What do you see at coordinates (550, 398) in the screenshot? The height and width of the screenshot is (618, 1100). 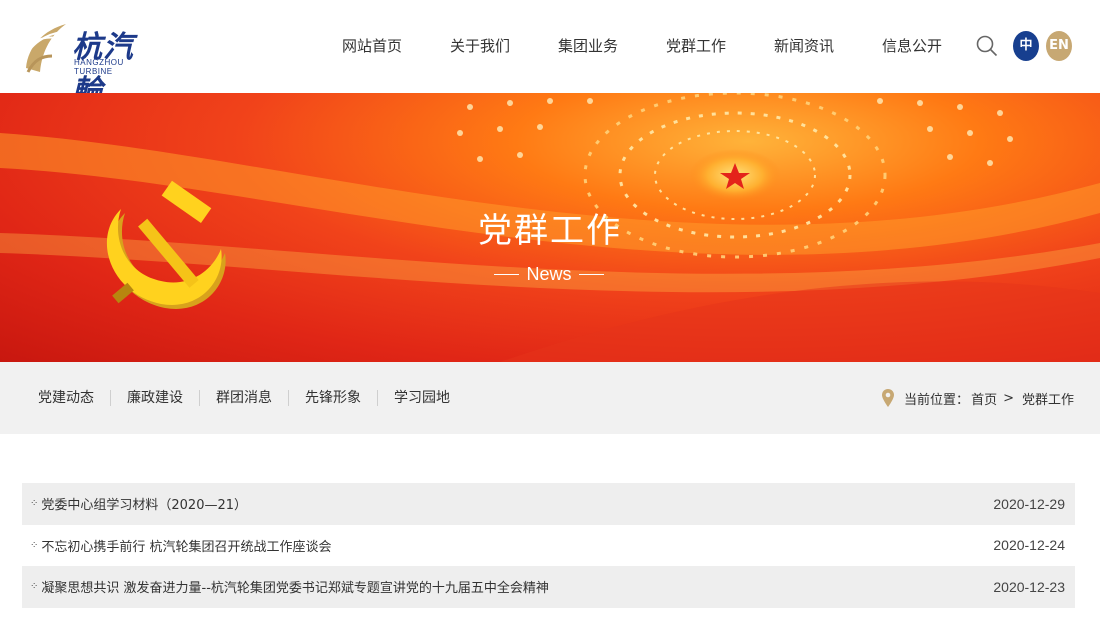 I see `section-subnav-bar: 党建动态 廉政建设 群团消息 先锋形象 学习园地 当前位置： 首页 > 党群工作` at bounding box center [550, 398].